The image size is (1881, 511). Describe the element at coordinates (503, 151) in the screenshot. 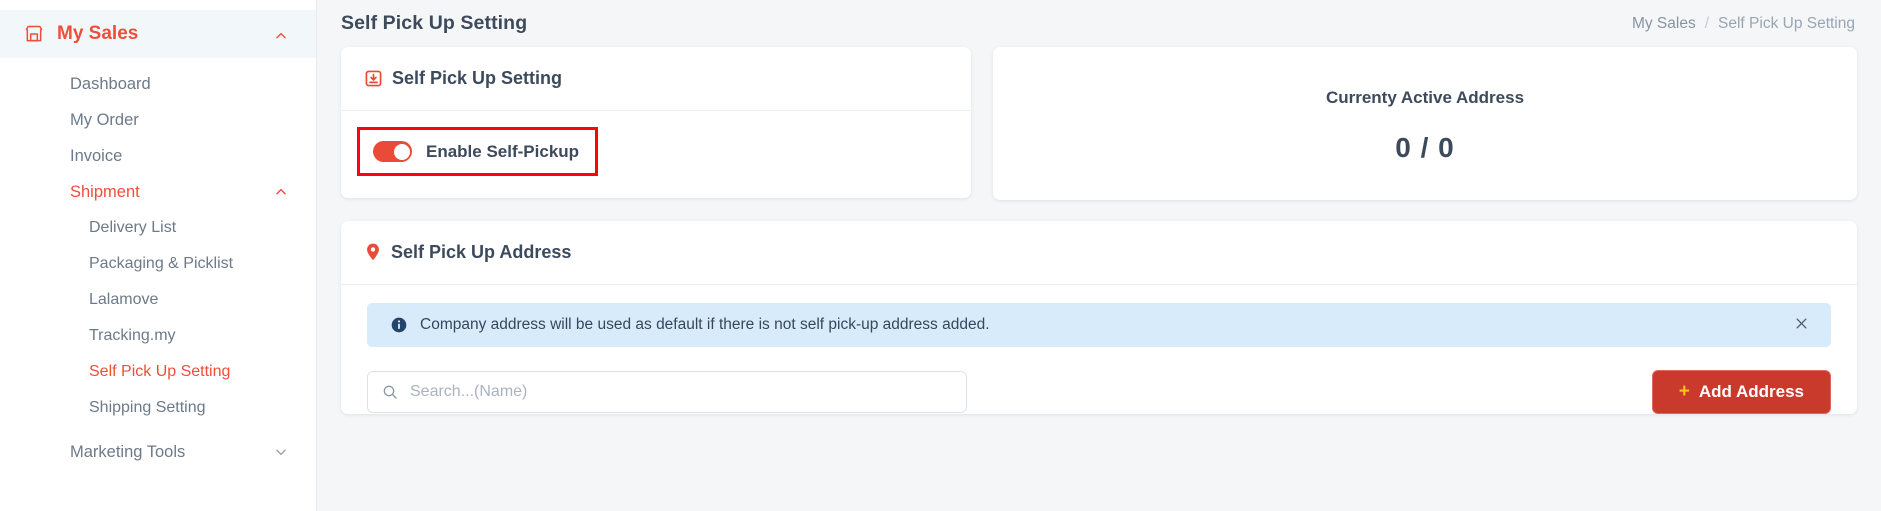

I see `enable-self-pickup-label: Enable Self-Pickup` at that location.